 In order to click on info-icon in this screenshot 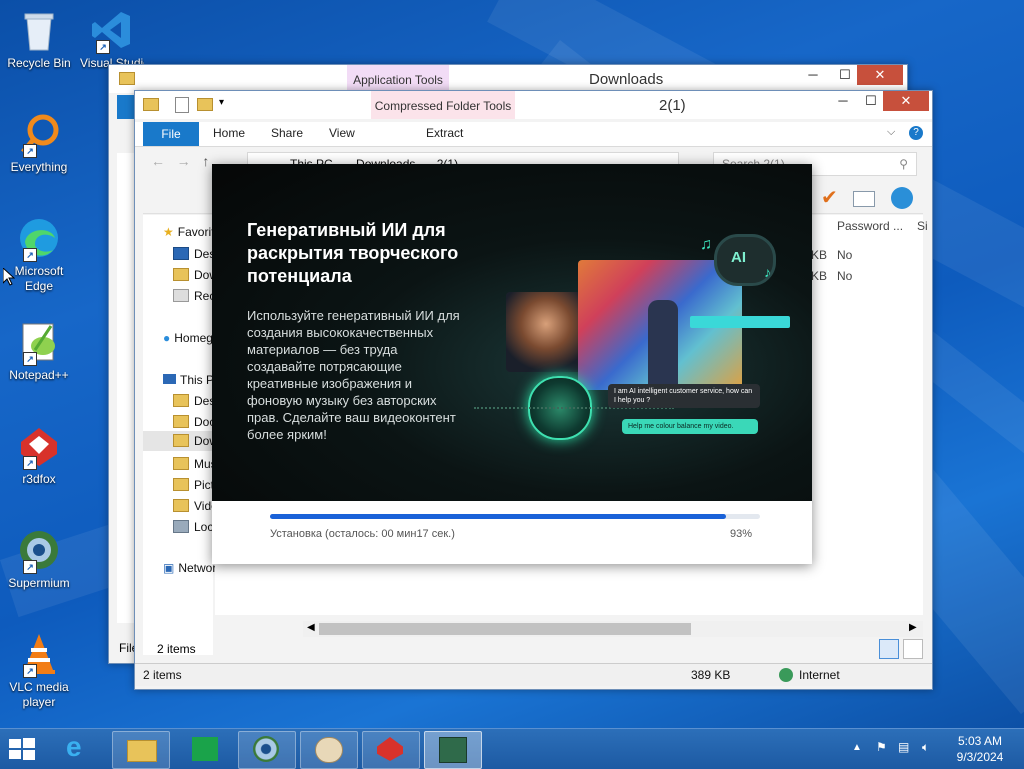, I will do `click(902, 198)`.